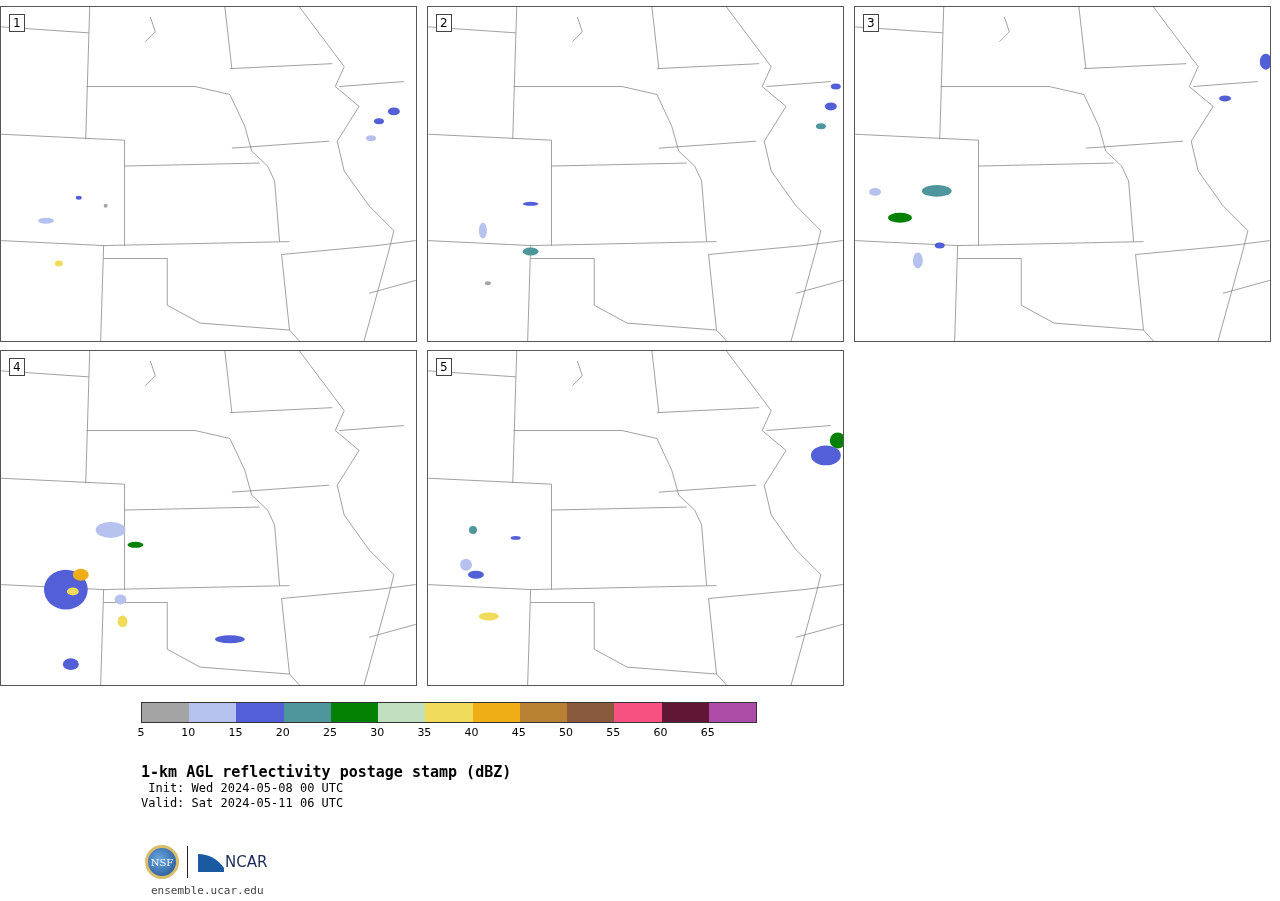  What do you see at coordinates (424, 732) in the screenshot?
I see `tick-label: 35` at bounding box center [424, 732].